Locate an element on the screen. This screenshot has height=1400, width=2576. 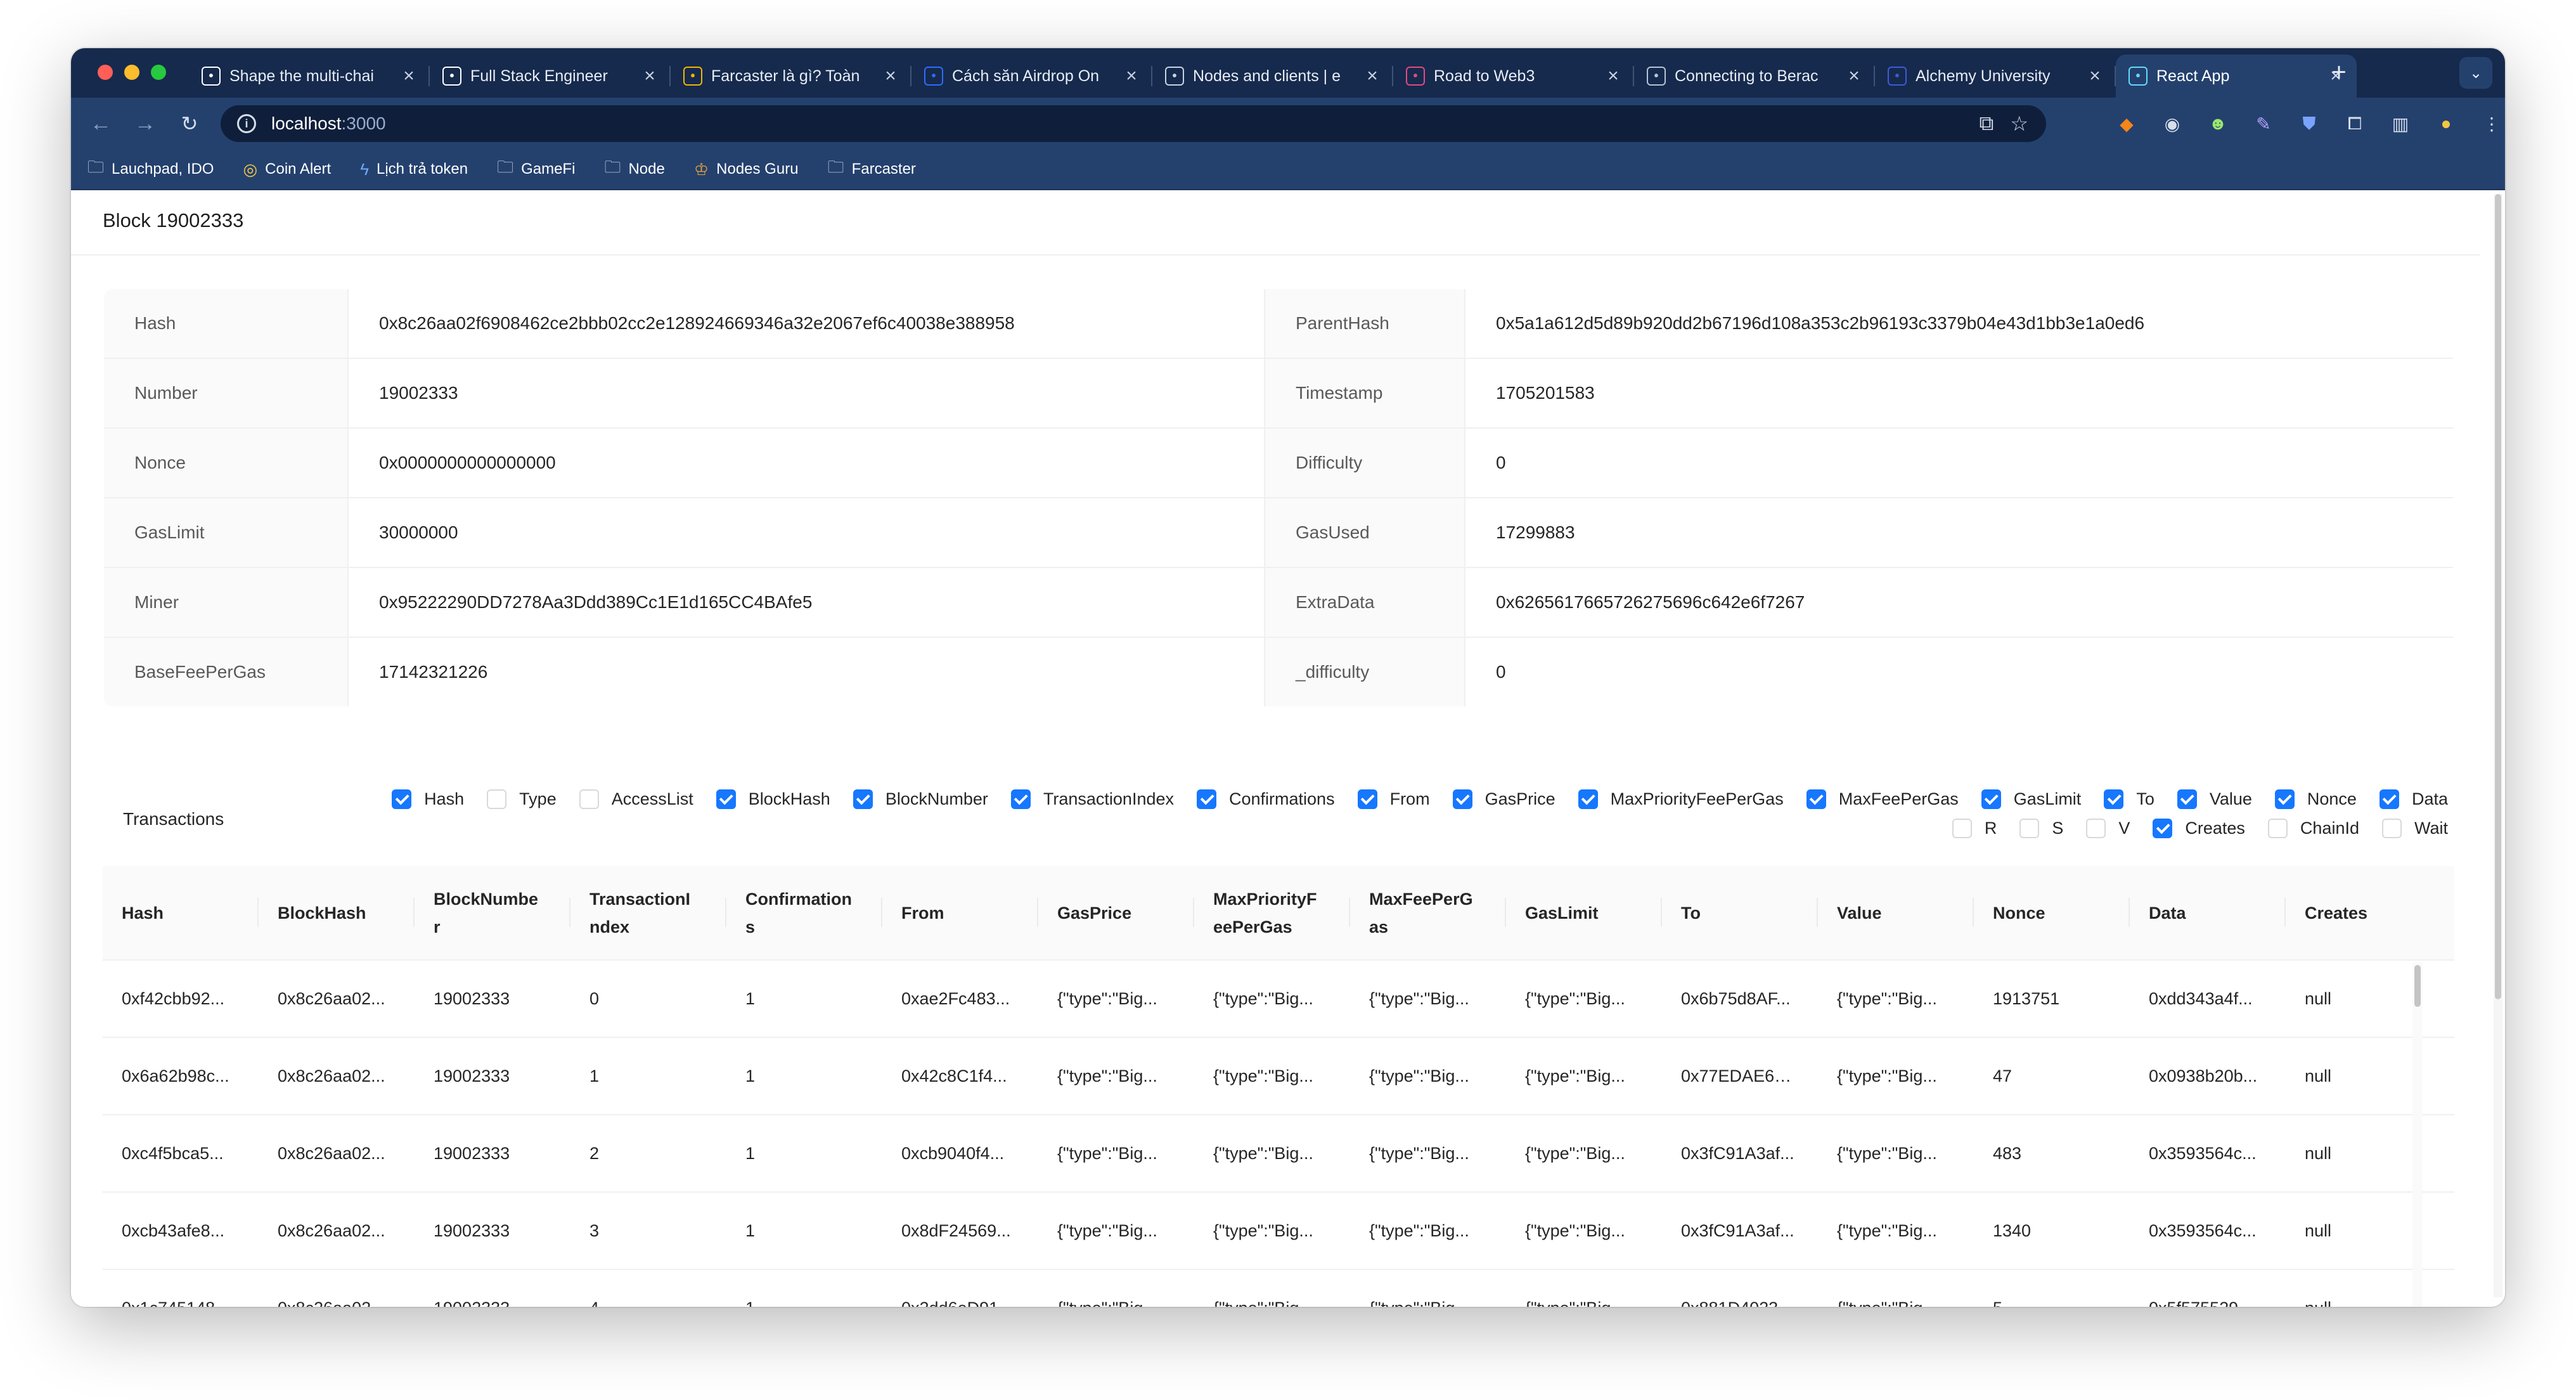
site-info-icon: i is located at coordinates (246, 123).